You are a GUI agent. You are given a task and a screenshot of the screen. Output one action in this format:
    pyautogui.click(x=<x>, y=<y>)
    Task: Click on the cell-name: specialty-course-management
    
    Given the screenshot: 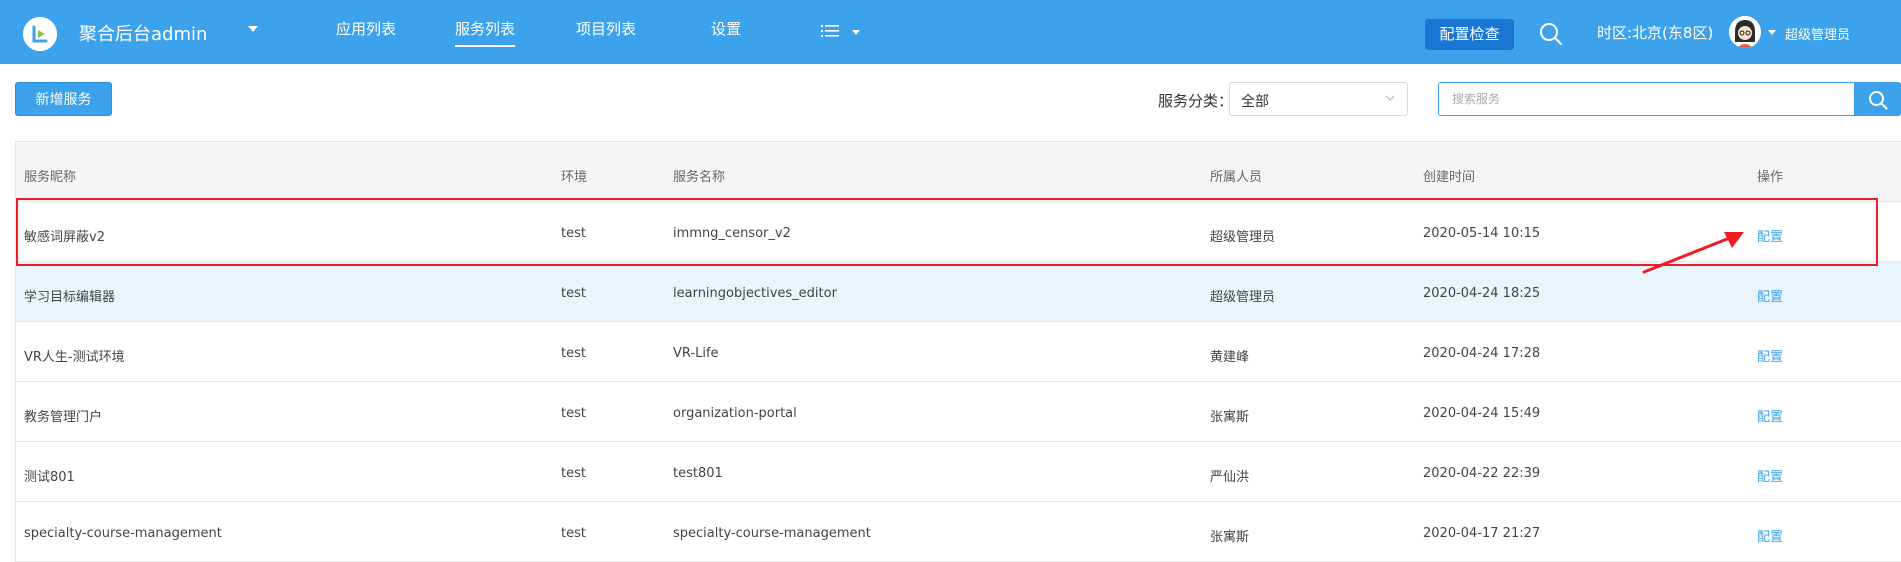 What is the action you would take?
    pyautogui.click(x=772, y=533)
    